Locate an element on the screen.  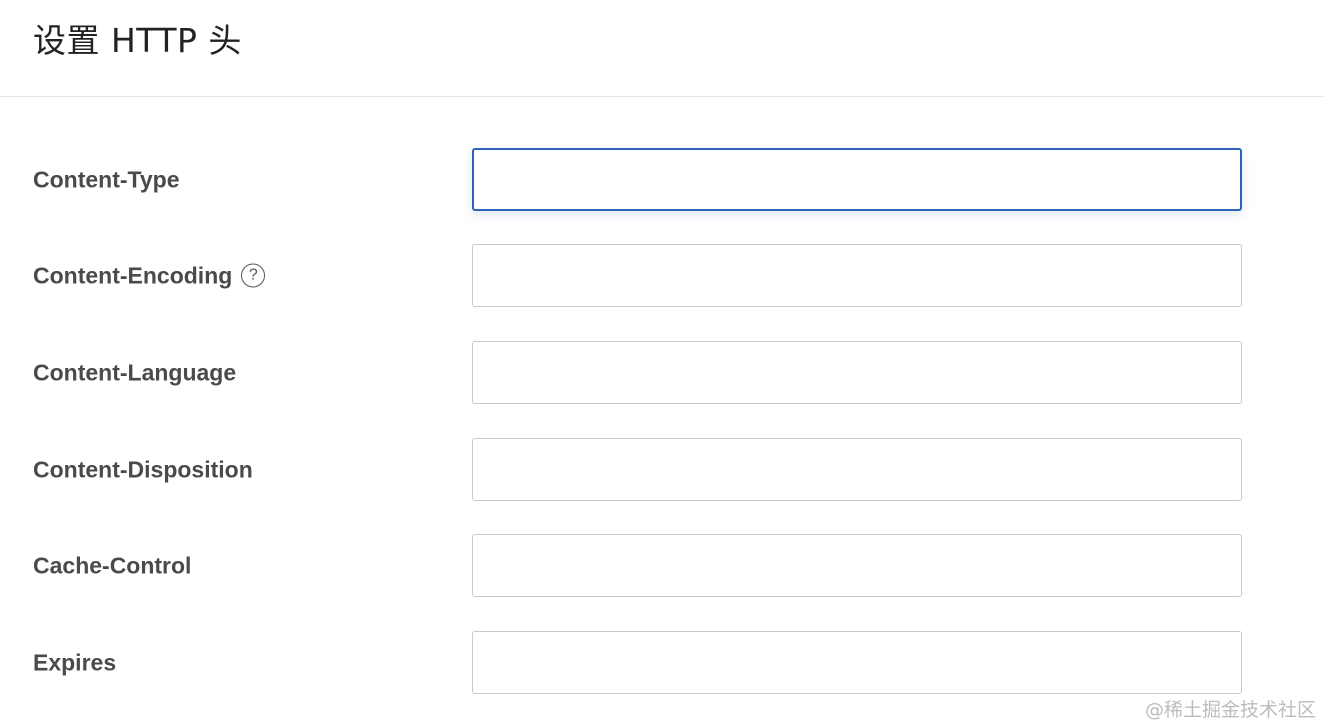
content-type-input is located at coordinates (857, 179).